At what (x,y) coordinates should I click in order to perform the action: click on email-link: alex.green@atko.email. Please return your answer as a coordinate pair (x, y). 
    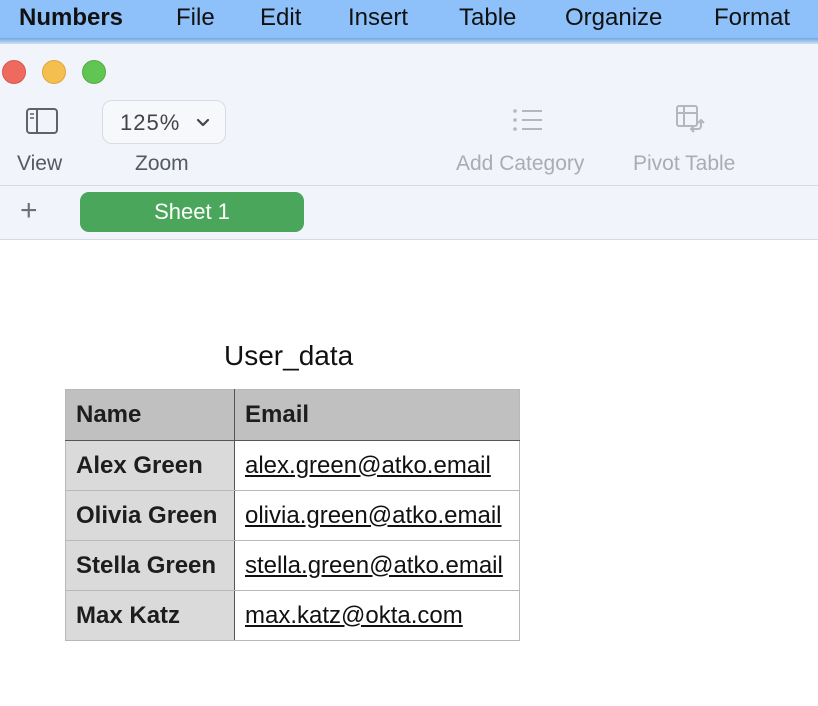
    Looking at the image, I should click on (377, 465).